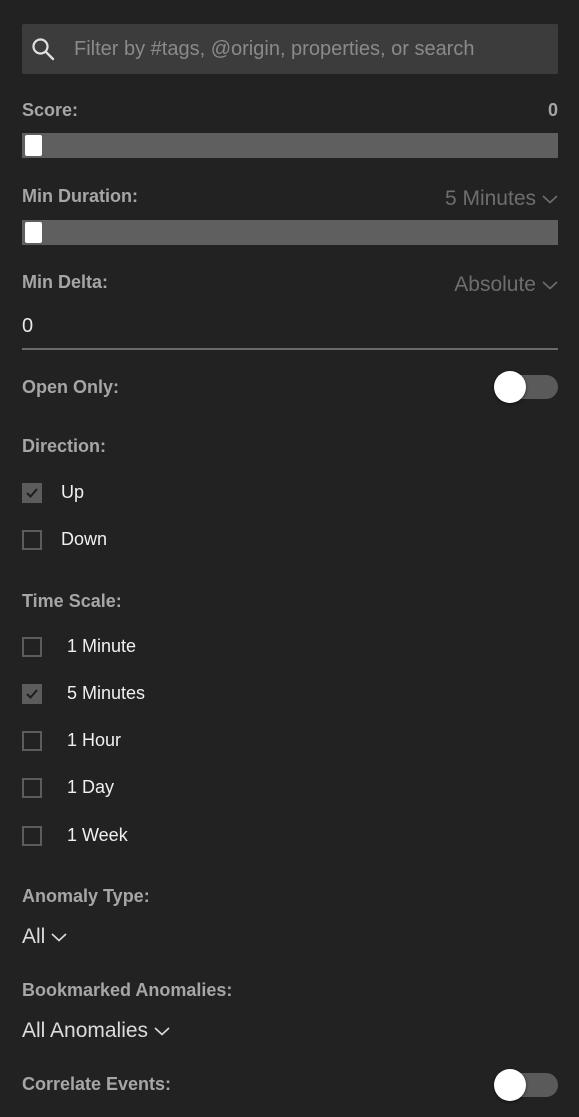 This screenshot has height=1117, width=579. Describe the element at coordinates (290, 331) in the screenshot. I see `min-delta-input: 0` at that location.